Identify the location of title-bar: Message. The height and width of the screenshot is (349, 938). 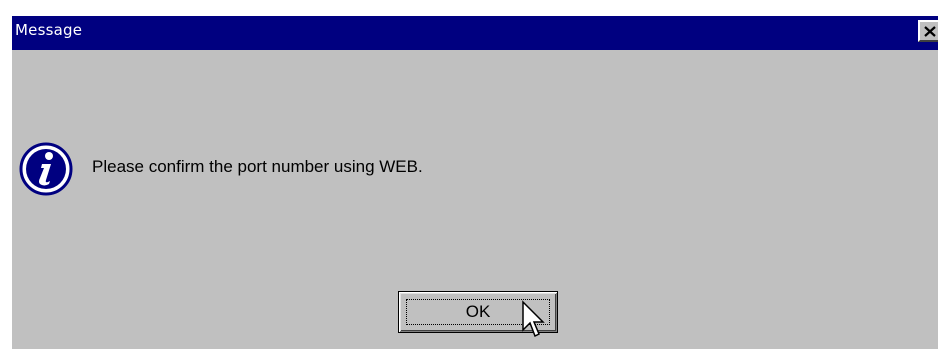
(475, 33).